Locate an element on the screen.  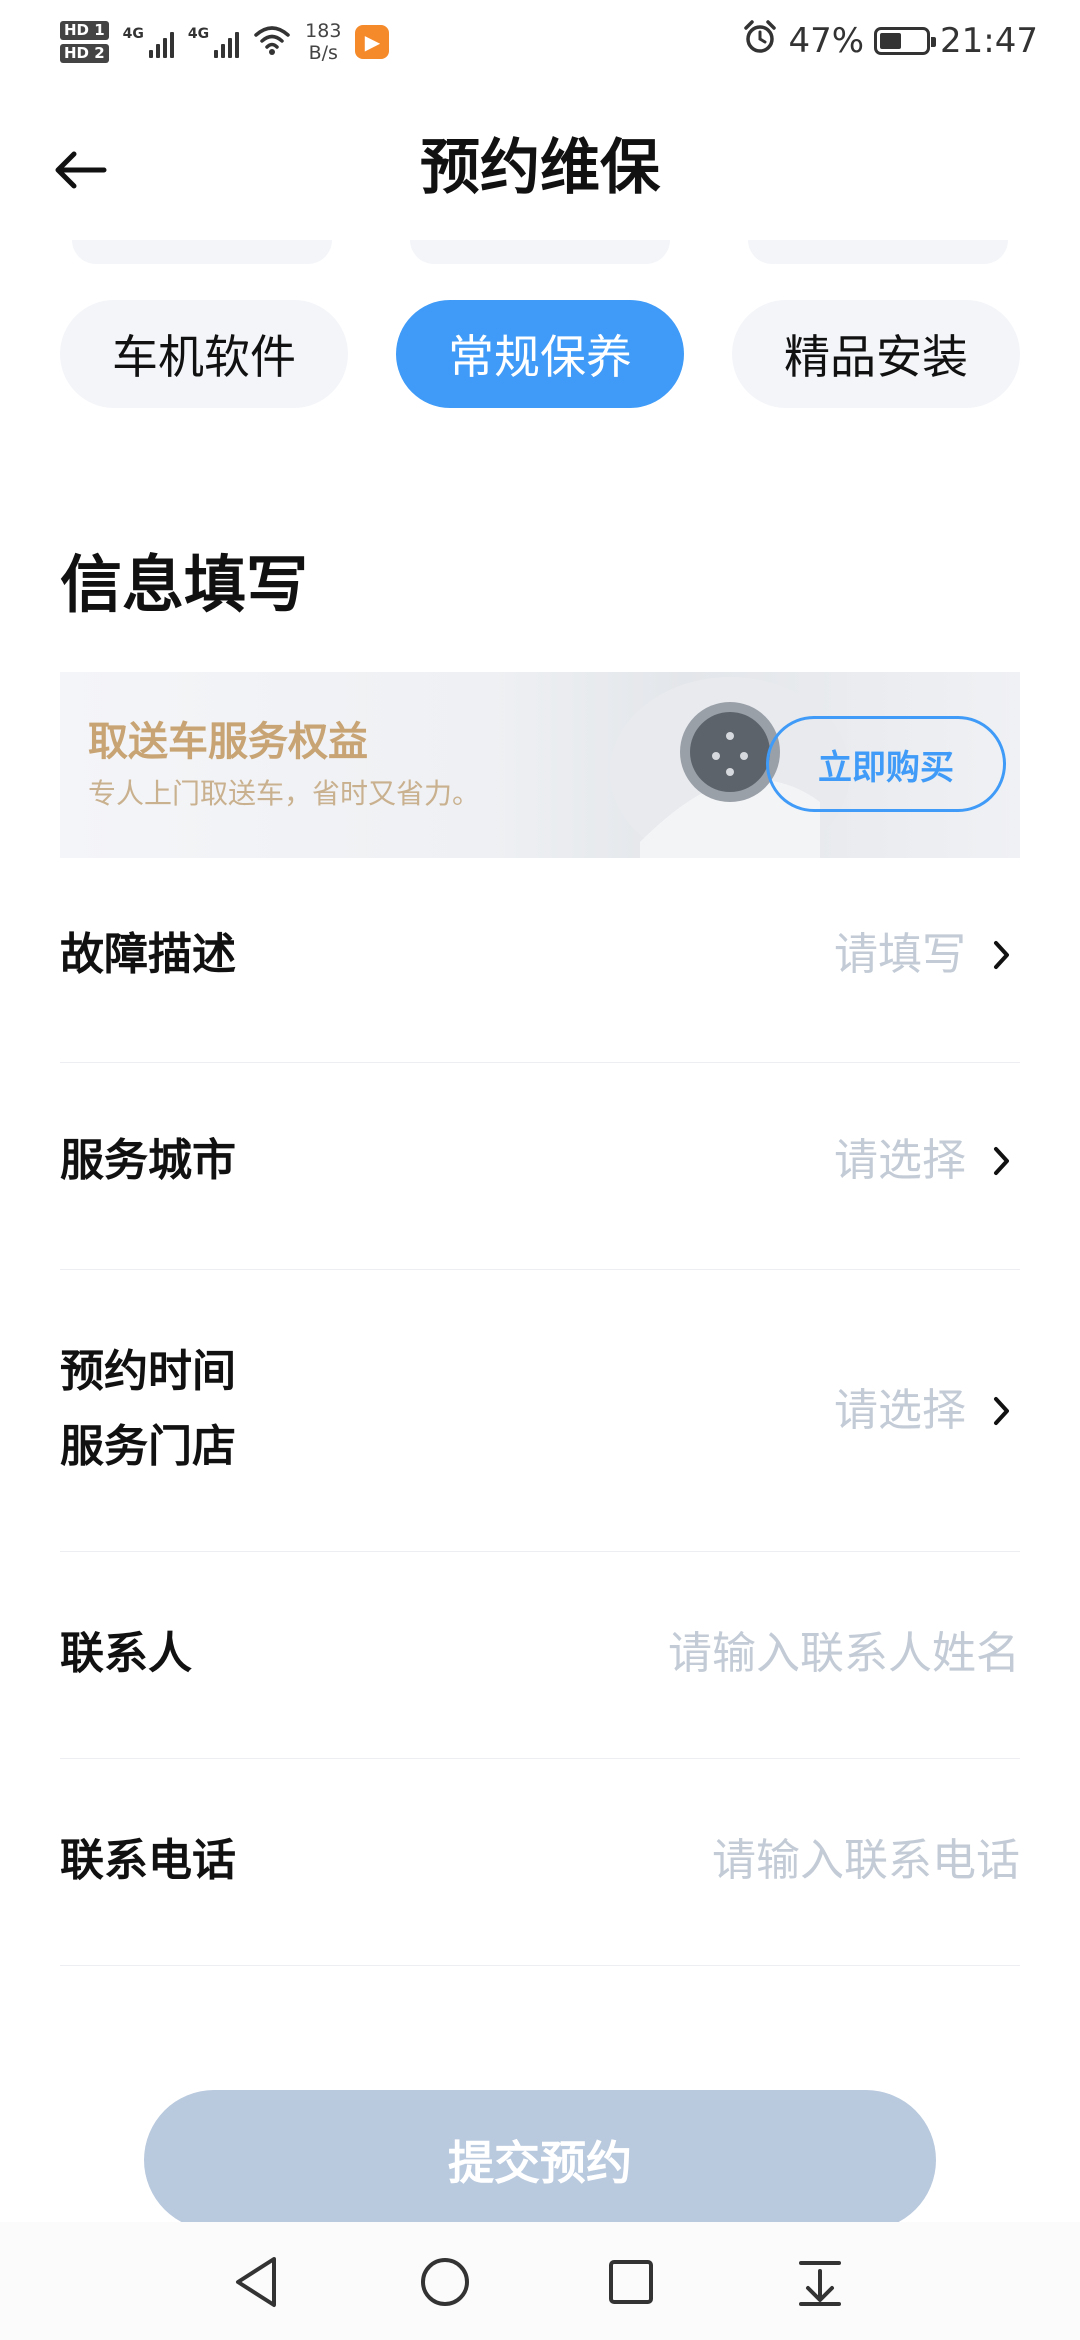
network-speed: 183 B/s is located at coordinates (323, 42).